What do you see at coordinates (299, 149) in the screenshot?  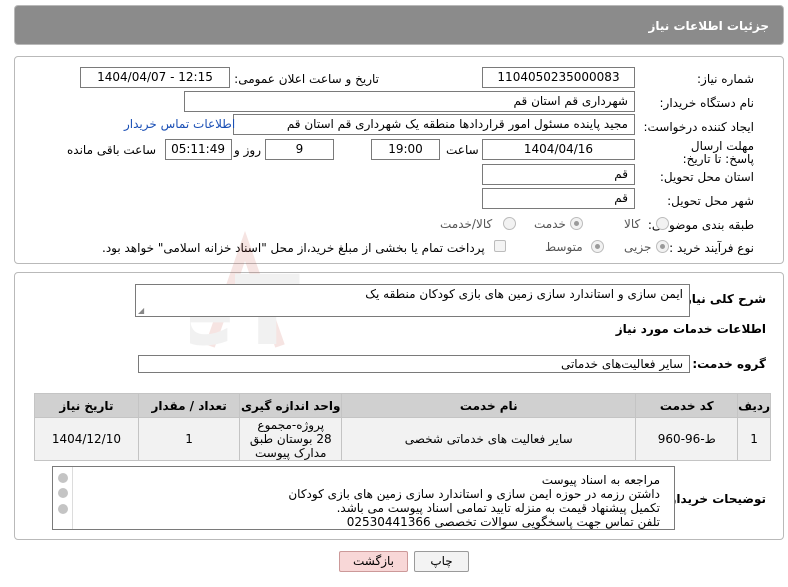 I see `remaining-days-field: 9` at bounding box center [299, 149].